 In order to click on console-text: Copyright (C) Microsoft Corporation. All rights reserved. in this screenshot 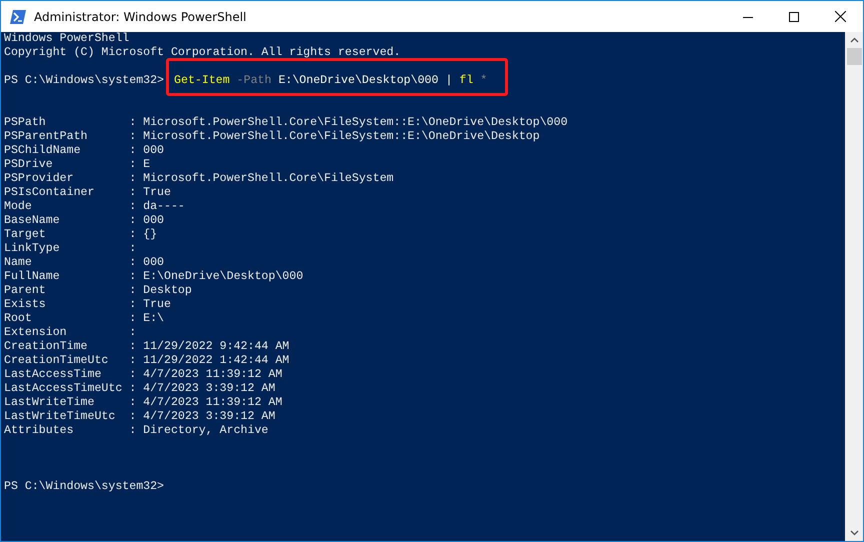, I will do `click(202, 53)`.